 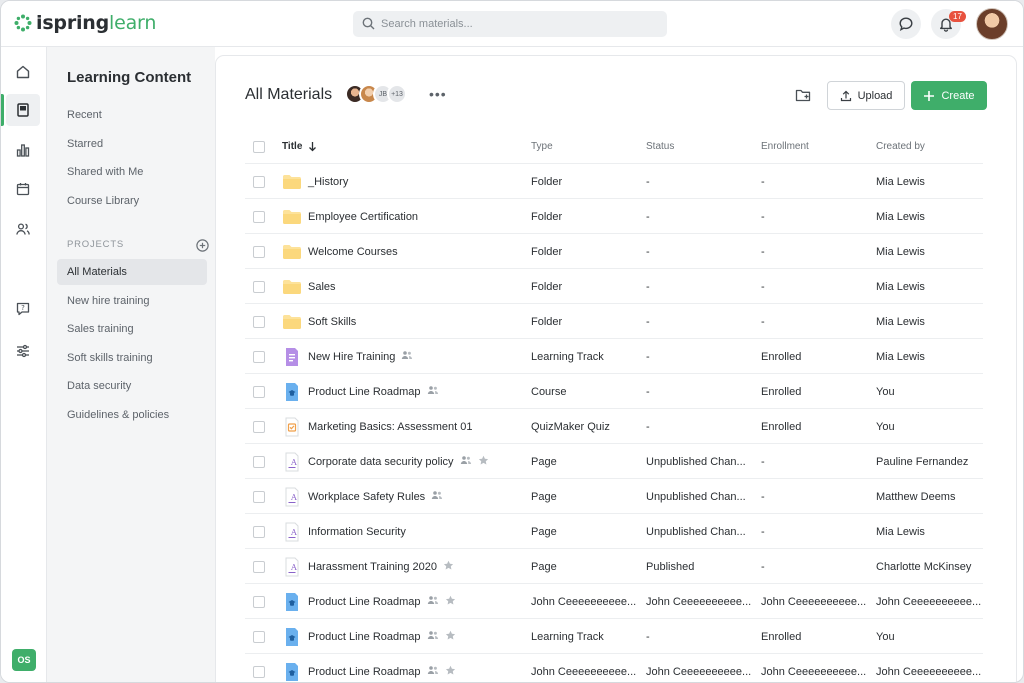 I want to click on row-title-cell: Employee Certification, so click(x=404, y=216).